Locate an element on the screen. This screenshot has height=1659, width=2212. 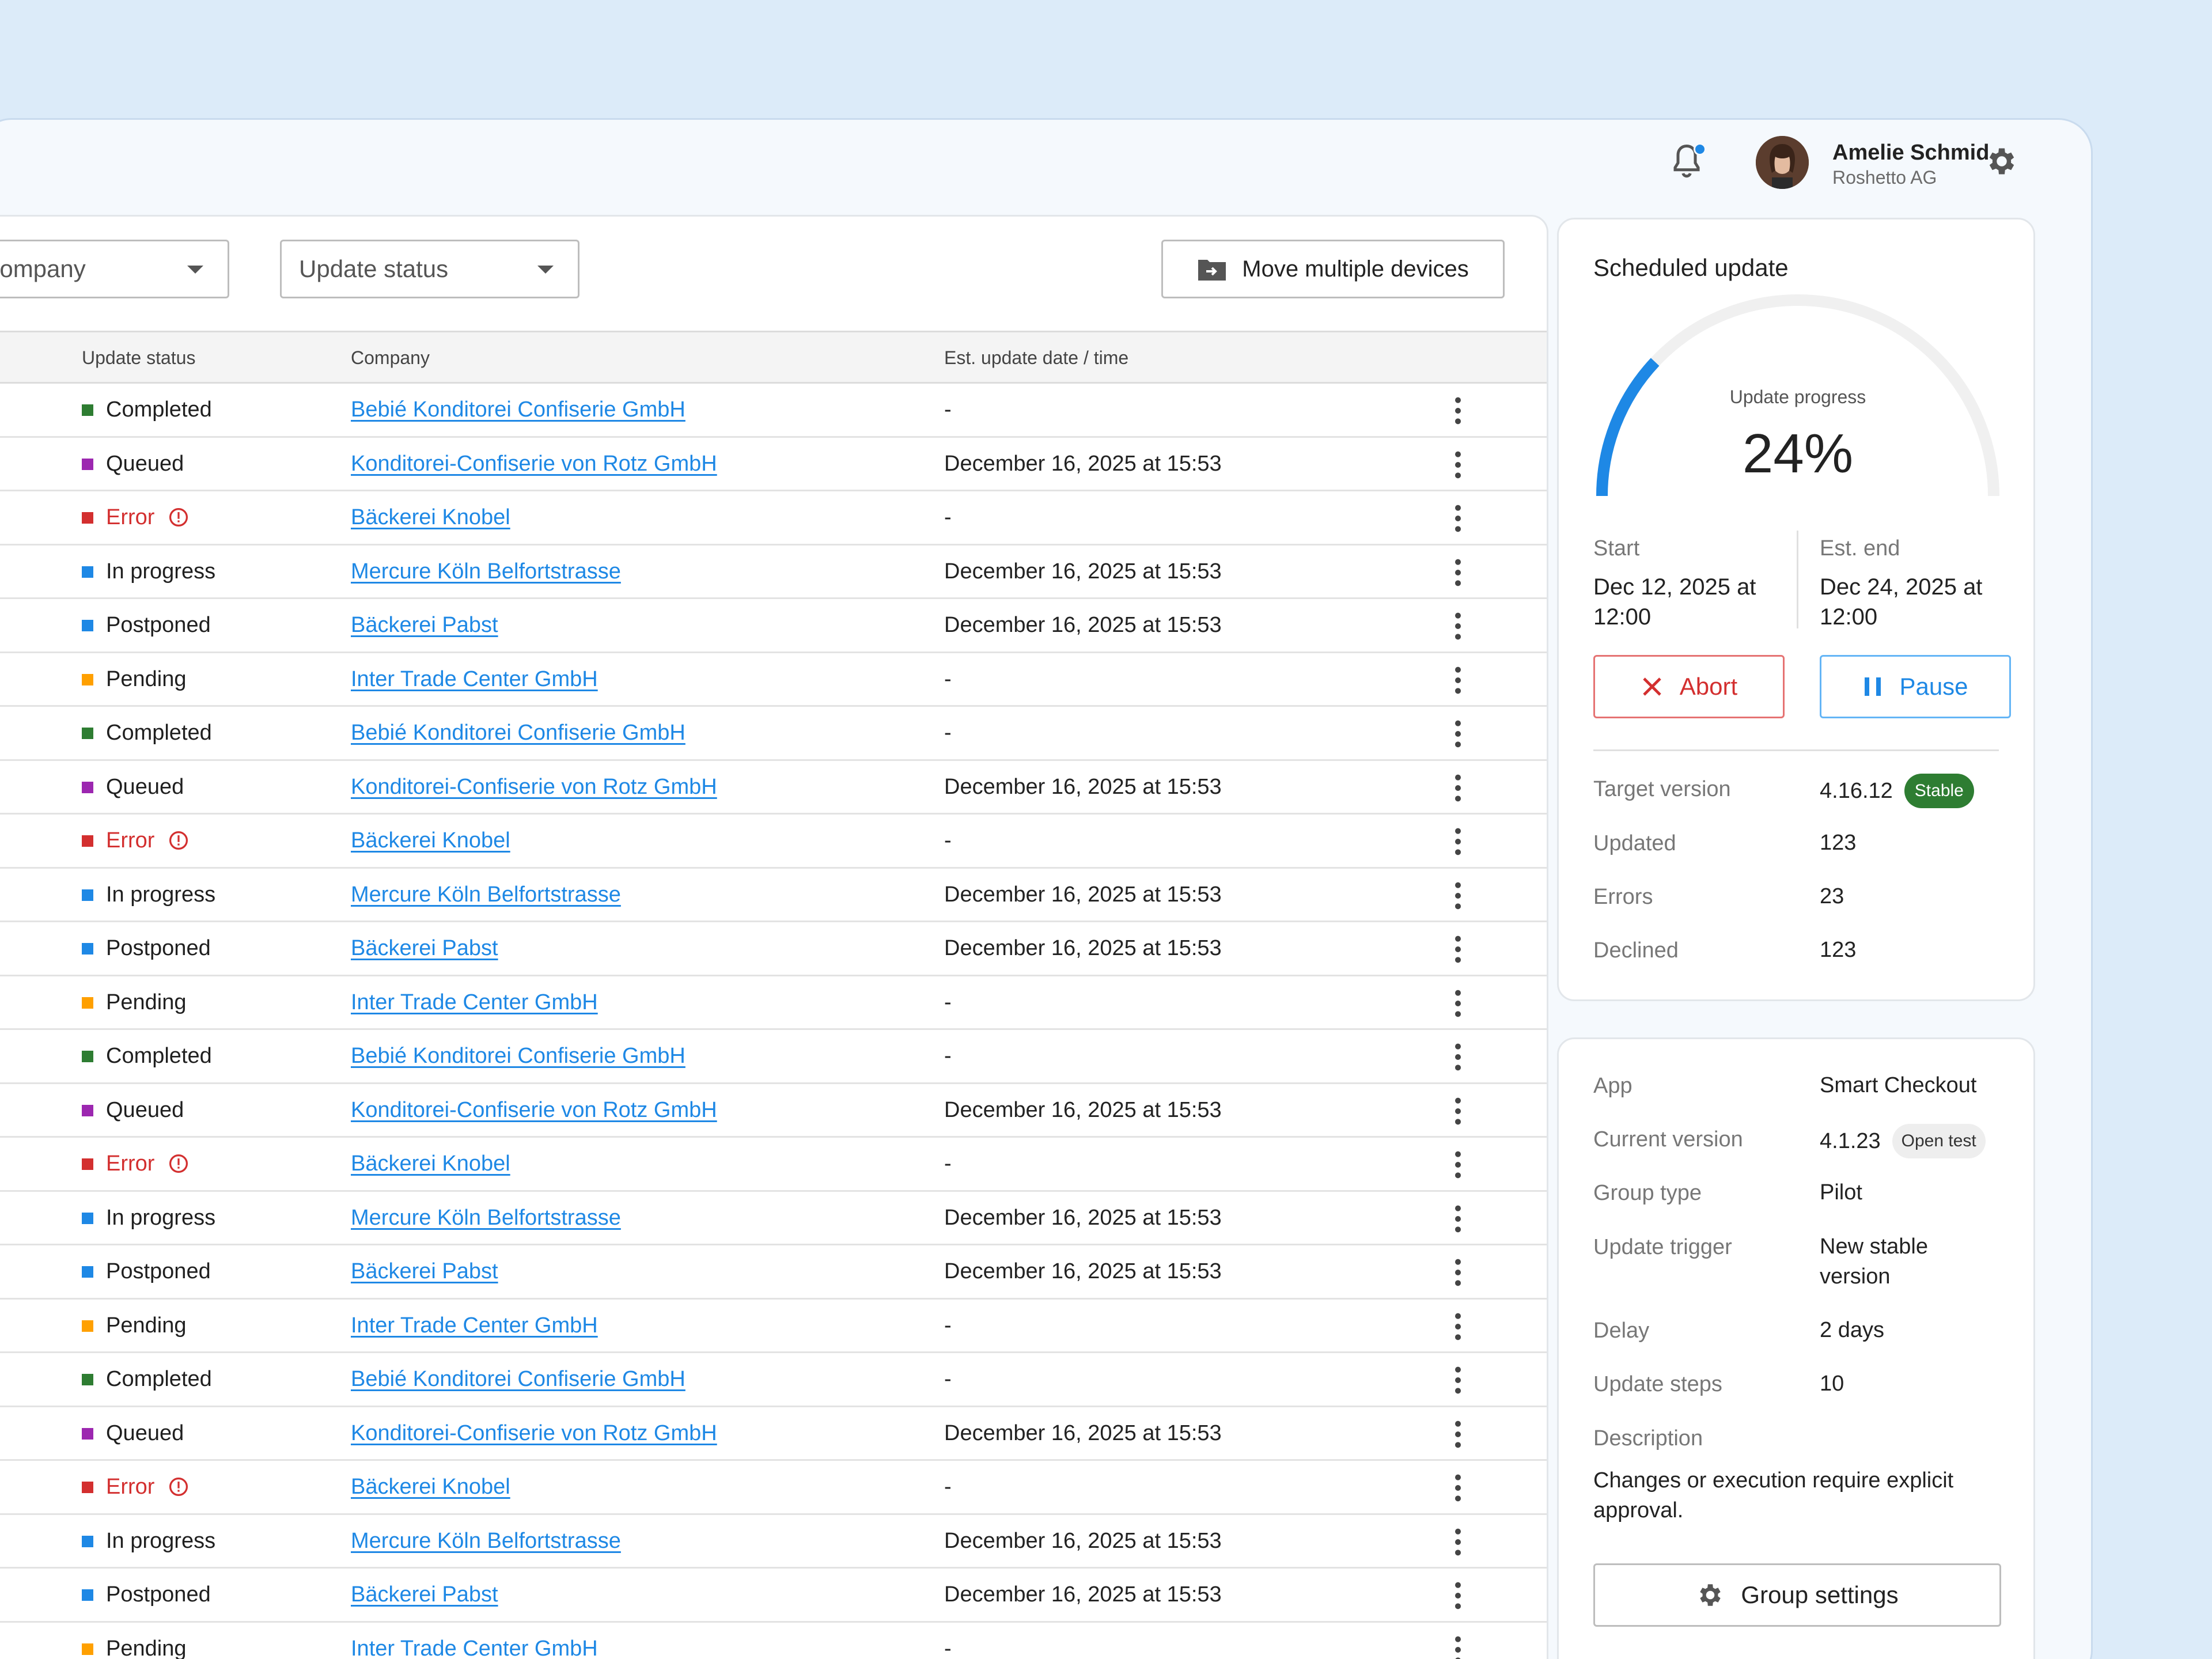
status-text: Error is located at coordinates (130, 517).